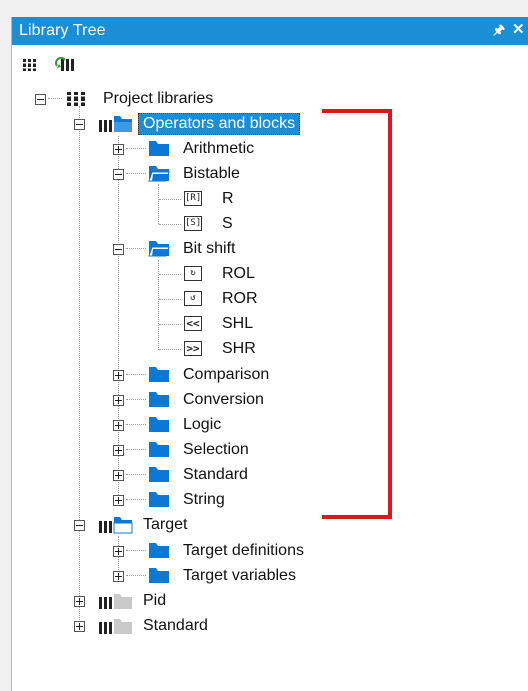 The height and width of the screenshot is (691, 528). Describe the element at coordinates (216, 449) in the screenshot. I see `tree-label: Selection` at that location.